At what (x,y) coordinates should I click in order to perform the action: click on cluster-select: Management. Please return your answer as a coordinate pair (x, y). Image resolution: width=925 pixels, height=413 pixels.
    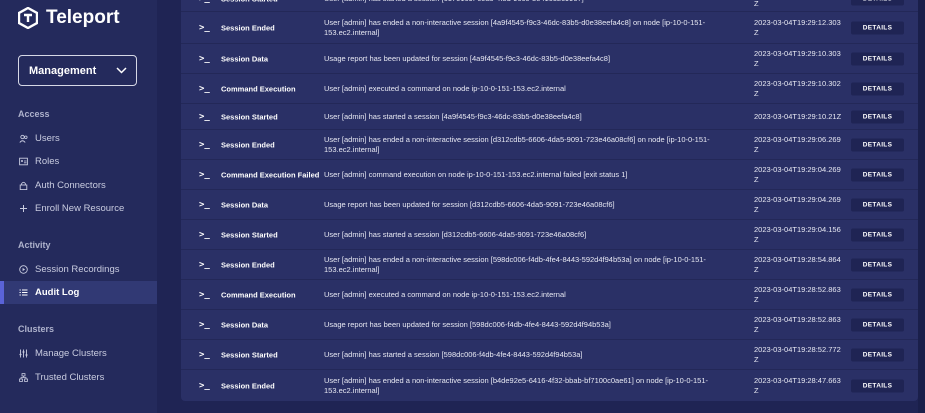
    Looking at the image, I should click on (77, 70).